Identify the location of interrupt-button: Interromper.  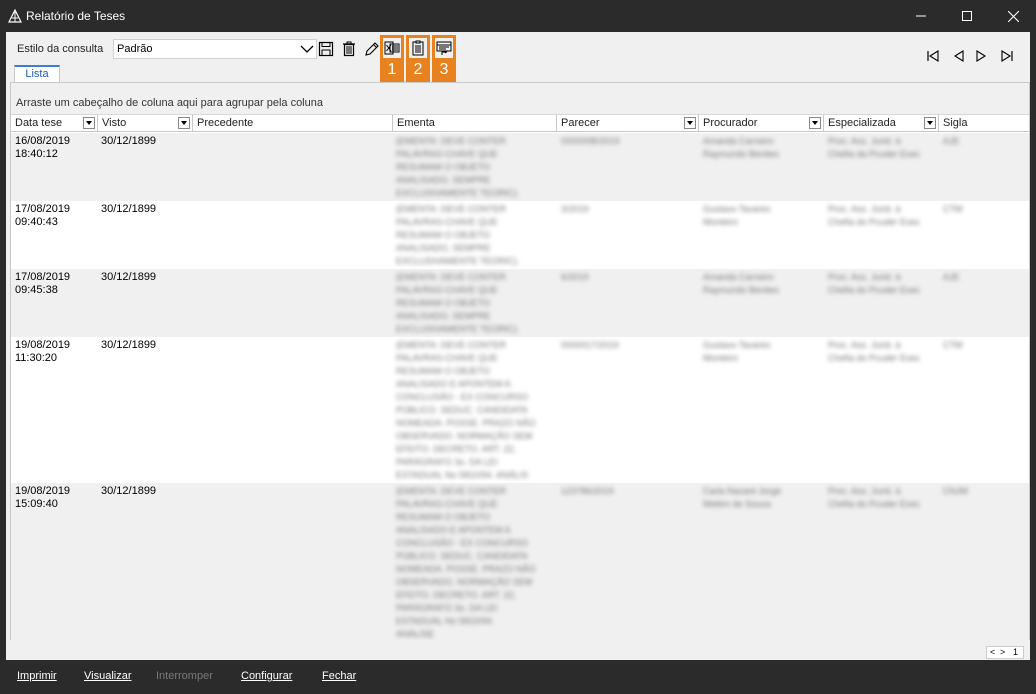
(184, 676).